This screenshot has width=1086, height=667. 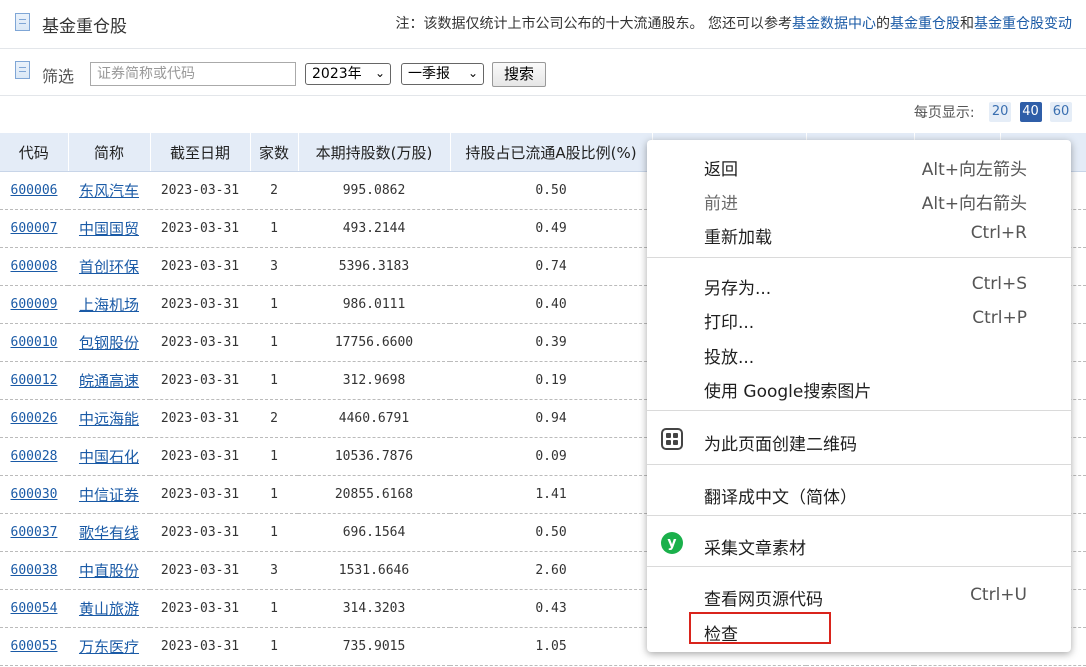 I want to click on stock-code-link: 600030, so click(x=34, y=494).